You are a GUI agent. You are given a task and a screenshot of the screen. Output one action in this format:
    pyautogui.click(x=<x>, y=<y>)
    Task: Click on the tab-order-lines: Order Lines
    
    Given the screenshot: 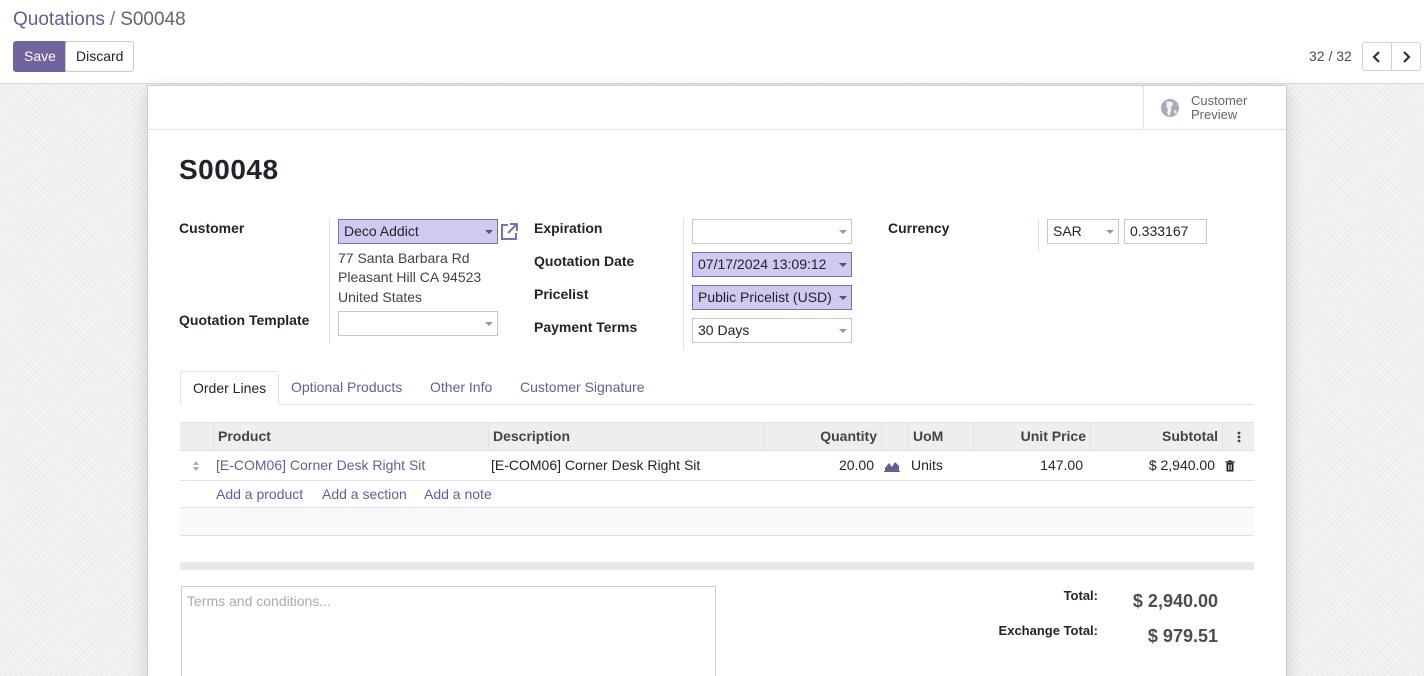 What is the action you would take?
    pyautogui.click(x=230, y=388)
    